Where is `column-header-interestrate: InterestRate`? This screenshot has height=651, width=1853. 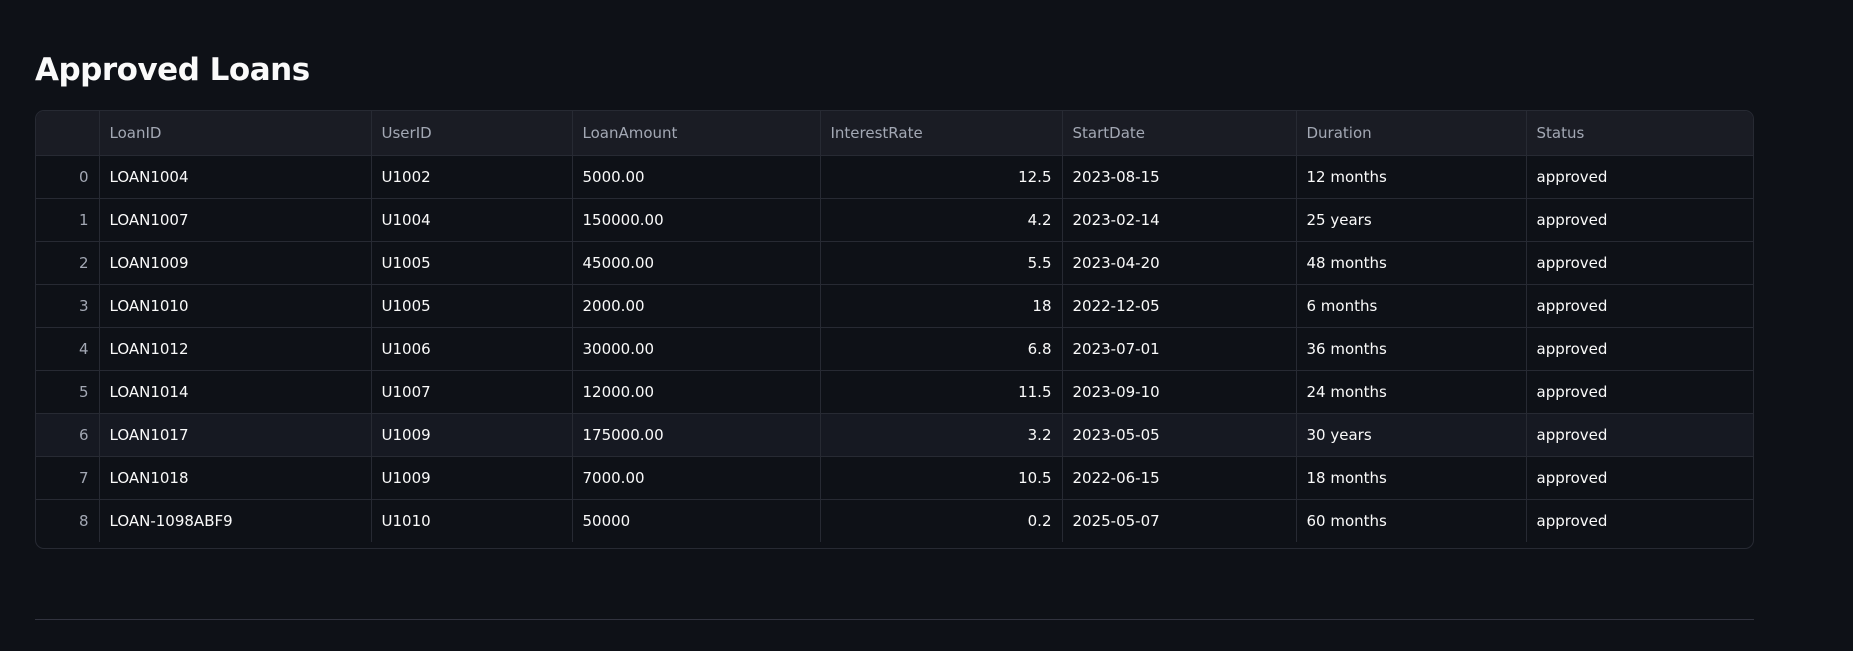
column-header-interestrate: InterestRate is located at coordinates (941, 133).